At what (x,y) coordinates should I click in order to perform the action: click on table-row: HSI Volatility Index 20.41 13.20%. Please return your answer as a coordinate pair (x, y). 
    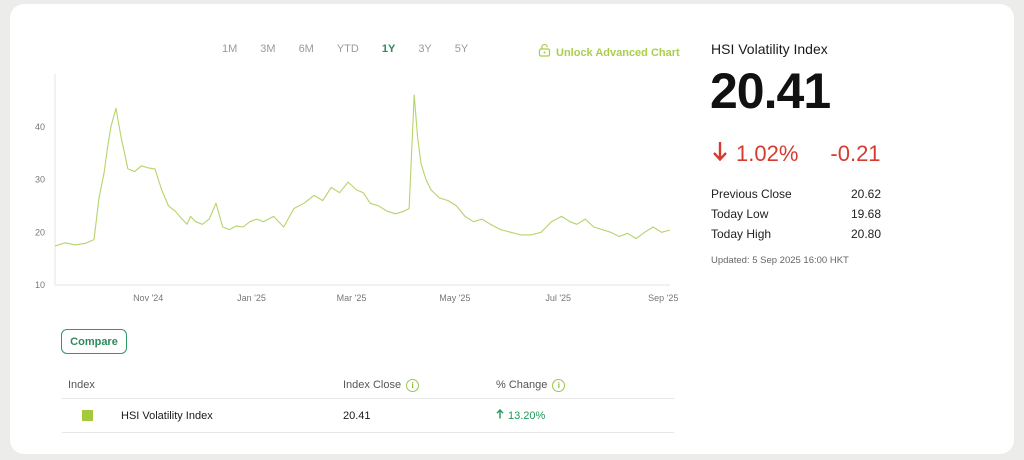
    Looking at the image, I should click on (368, 416).